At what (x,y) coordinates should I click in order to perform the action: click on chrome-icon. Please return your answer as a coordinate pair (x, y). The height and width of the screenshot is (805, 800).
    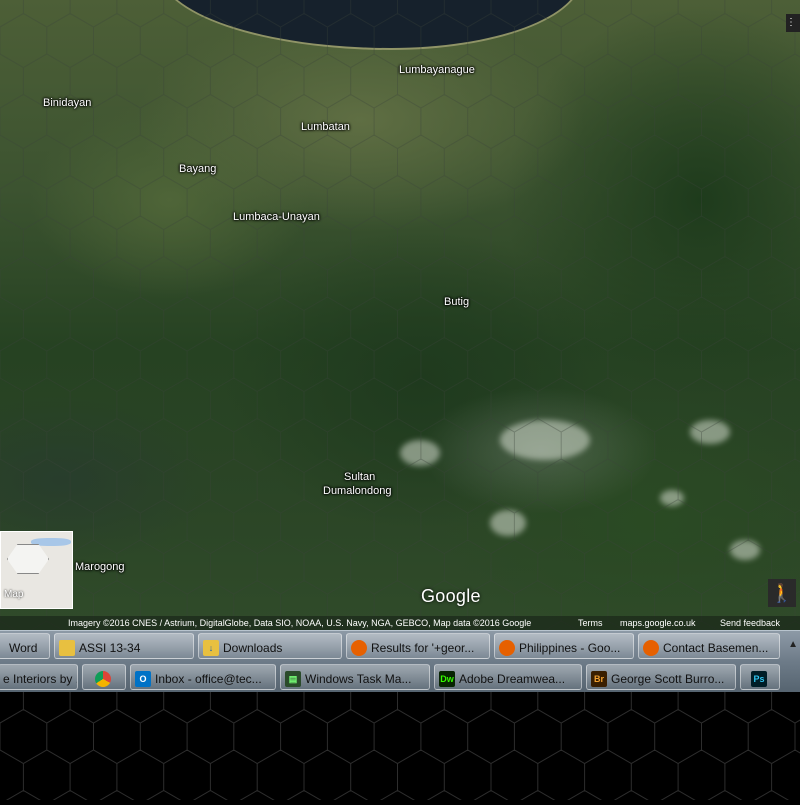
    Looking at the image, I should click on (103, 678).